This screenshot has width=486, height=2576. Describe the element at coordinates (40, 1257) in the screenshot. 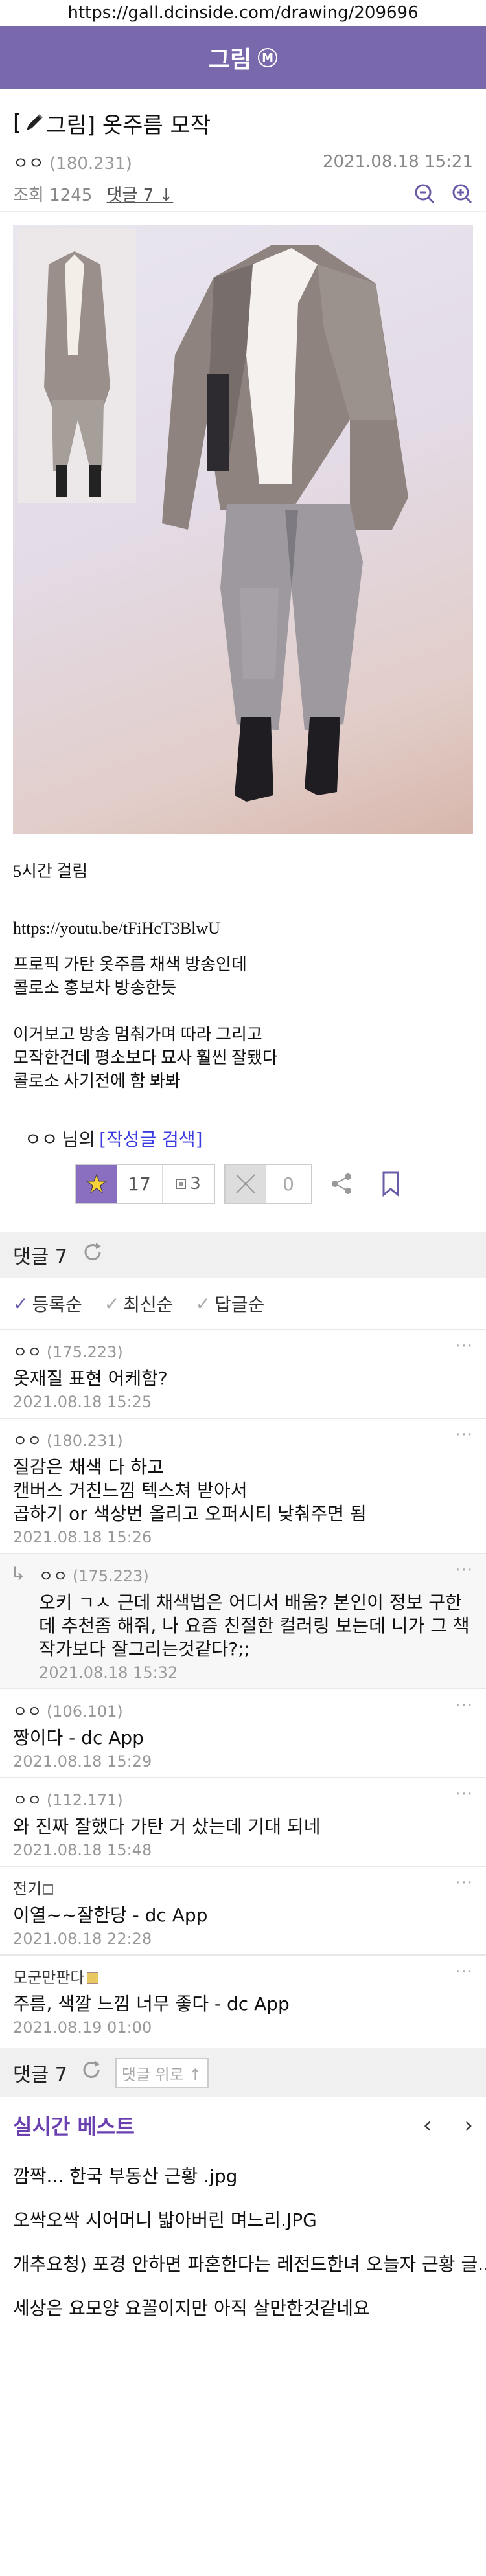

I see `comment-header-count: 댓글 7` at that location.